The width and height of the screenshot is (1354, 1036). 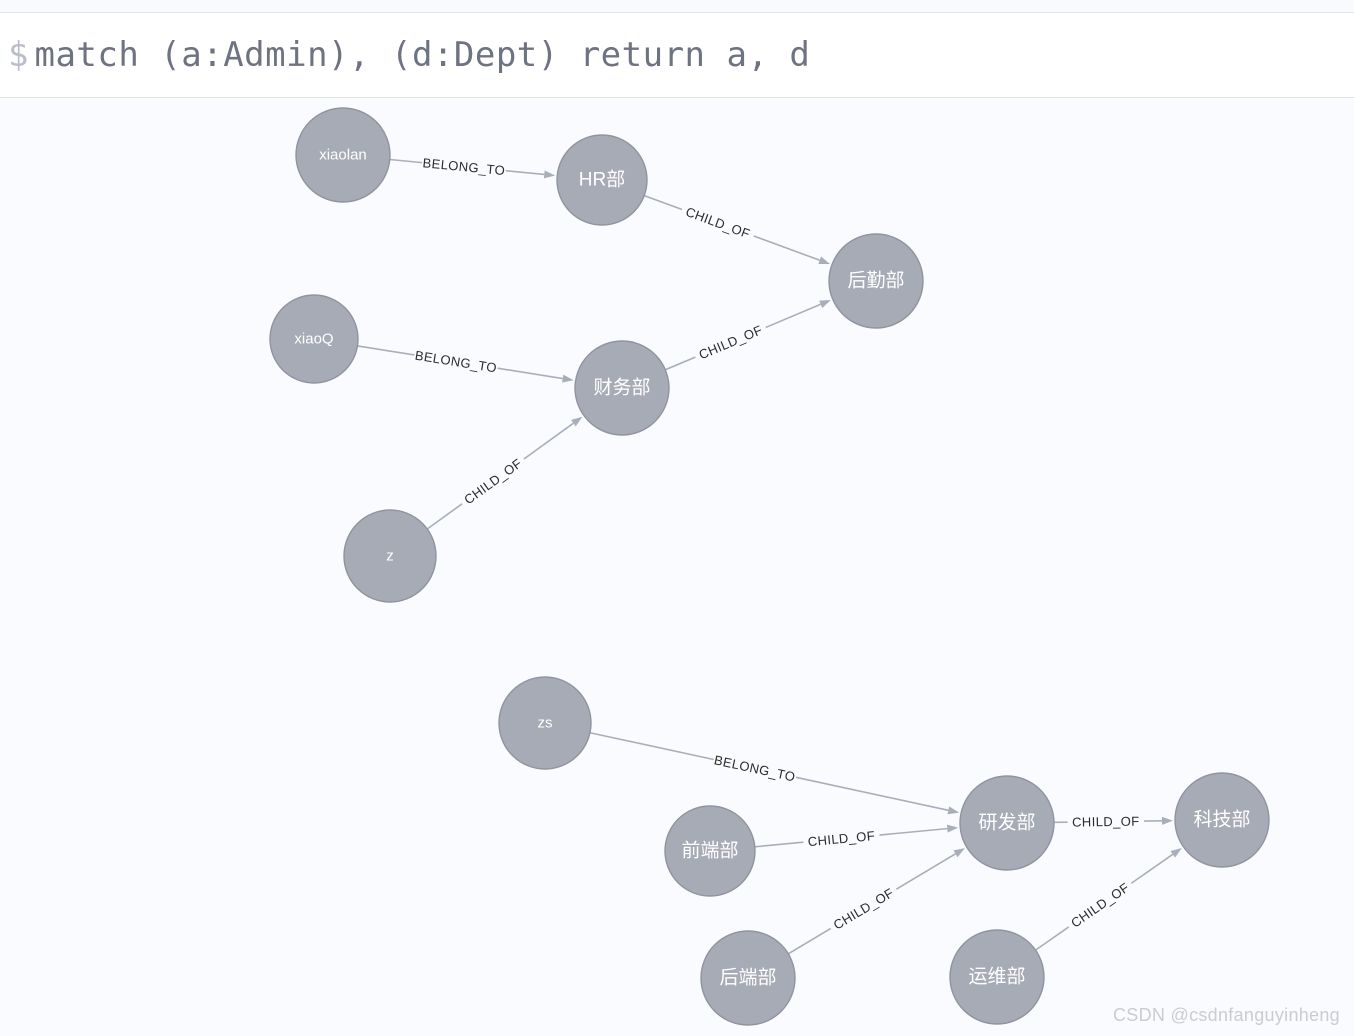 I want to click on graph-node: 科技部, so click(x=1222, y=820).